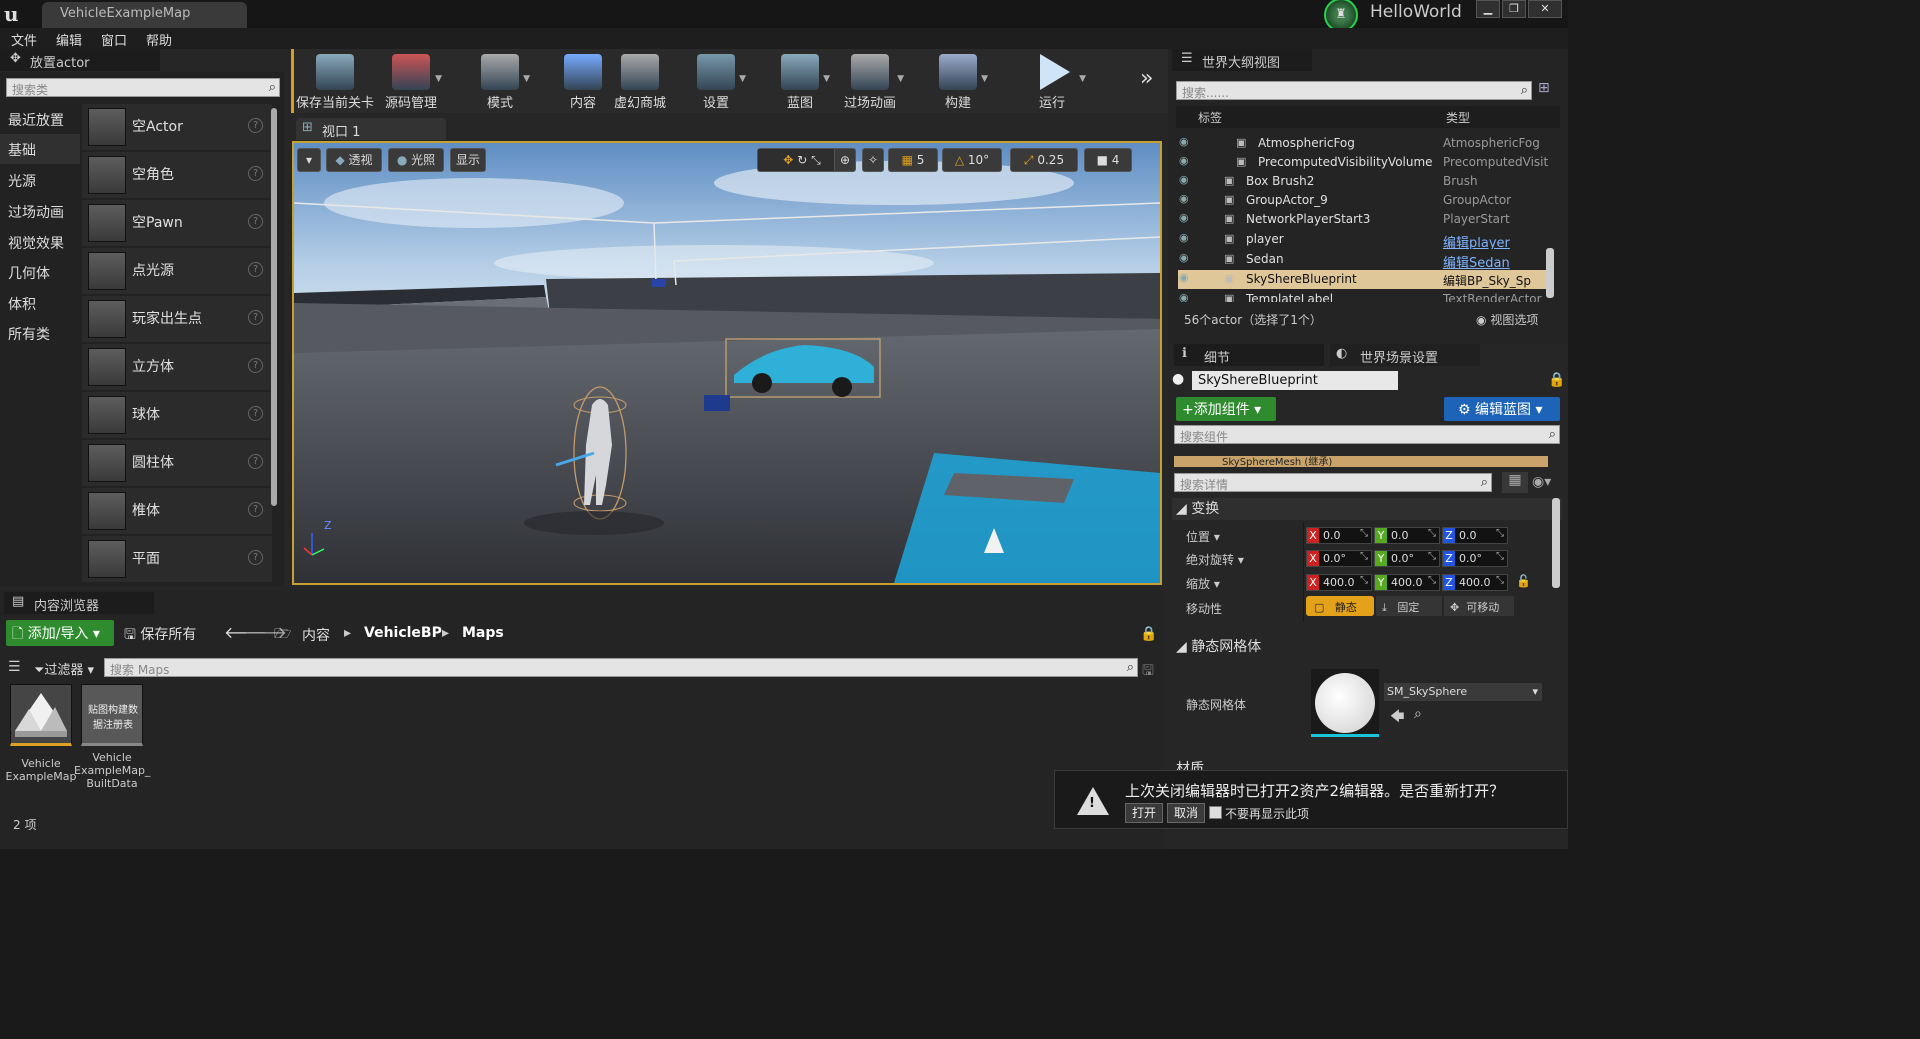 The height and width of the screenshot is (1039, 1920). I want to click on rot-z-field: Z 0.0° ⤡, so click(1475, 558).